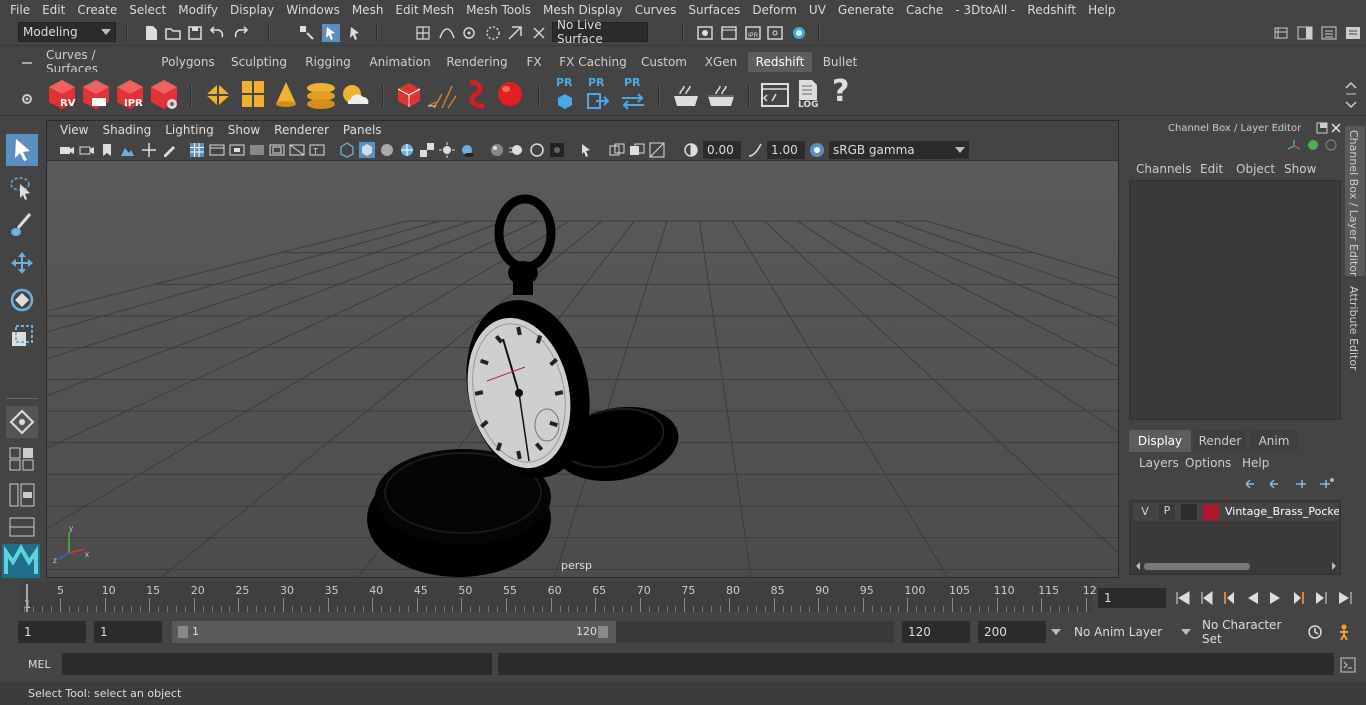  What do you see at coordinates (817, 10) in the screenshot?
I see `menu-uv: UV` at bounding box center [817, 10].